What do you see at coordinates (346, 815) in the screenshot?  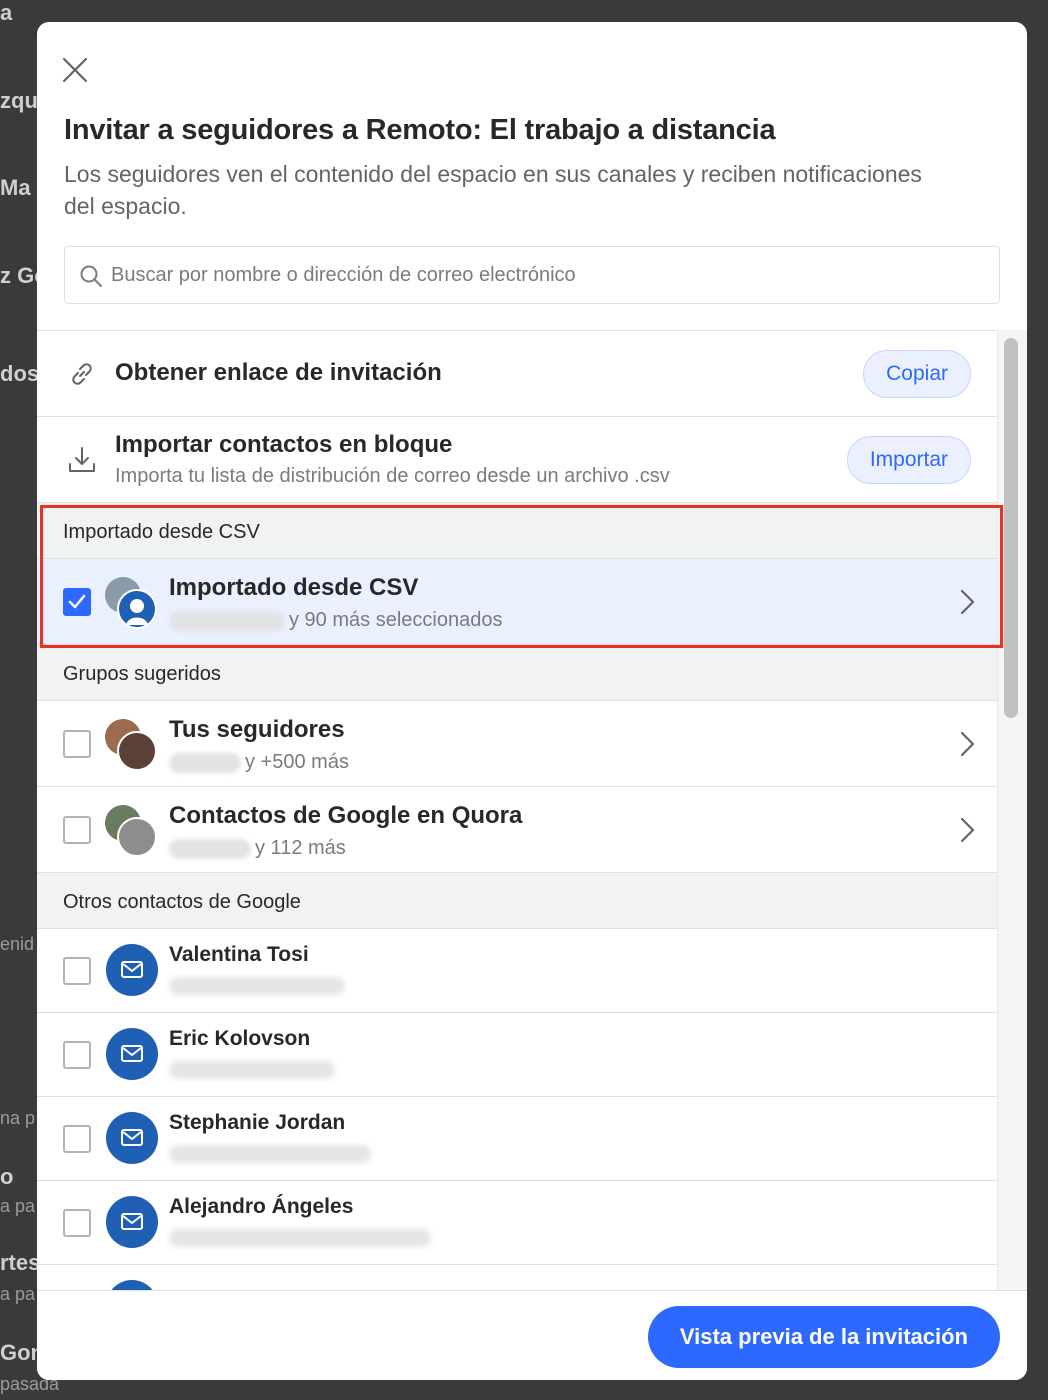 I see `group-title: Contactos de Google en Quora` at bounding box center [346, 815].